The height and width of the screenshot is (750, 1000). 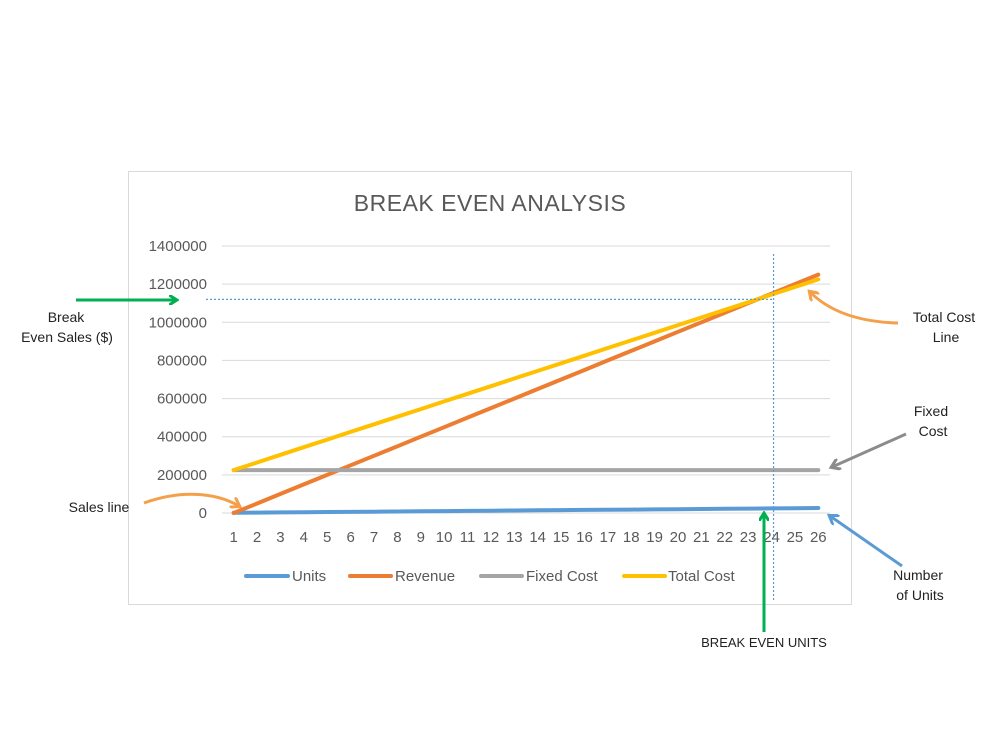 What do you see at coordinates (854, 308) in the screenshot?
I see `orange-arrow-total-cost` at bounding box center [854, 308].